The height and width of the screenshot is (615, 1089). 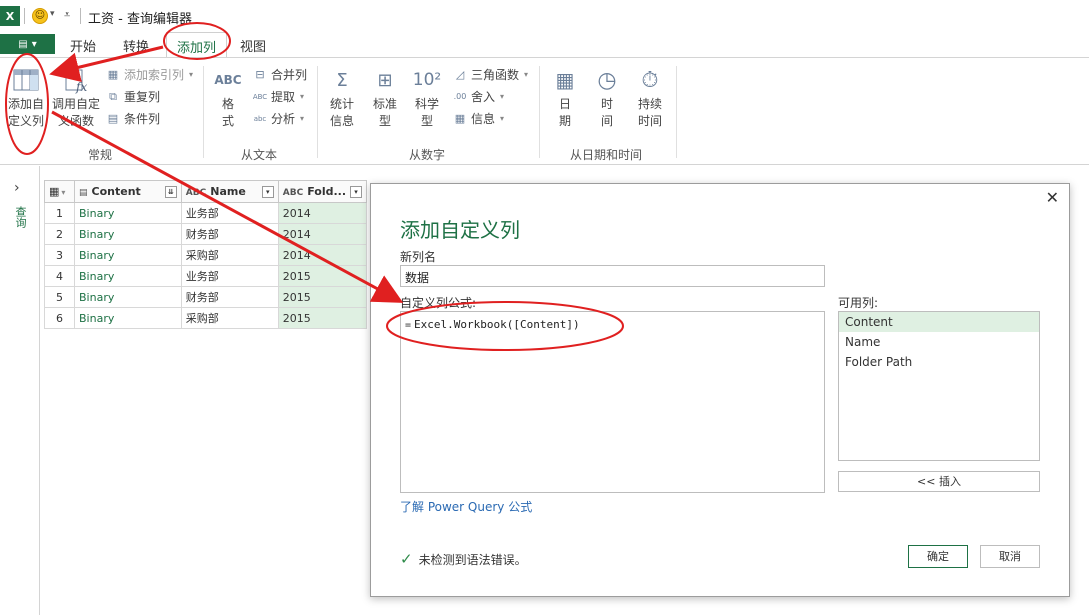 What do you see at coordinates (472, 559) in the screenshot?
I see `status-text: 未检测到语法错误。` at bounding box center [472, 559].